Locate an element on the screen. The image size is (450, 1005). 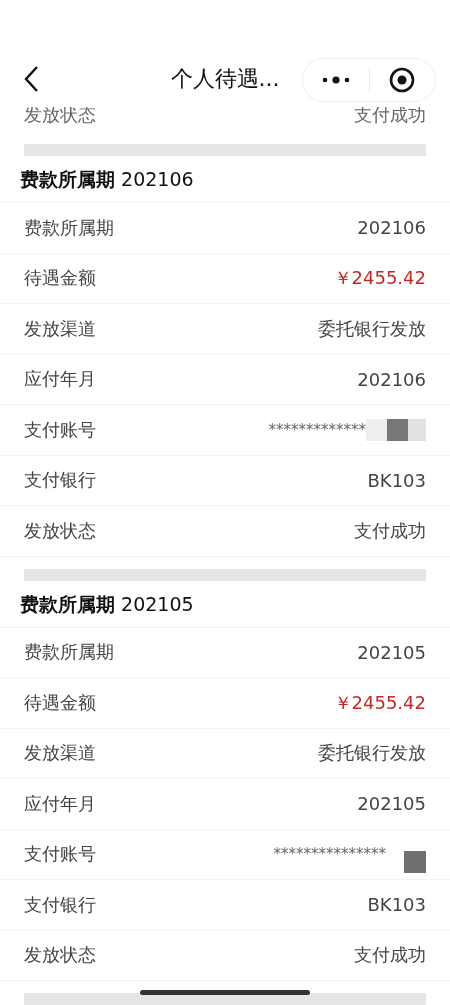
more-icon is located at coordinates (335, 80).